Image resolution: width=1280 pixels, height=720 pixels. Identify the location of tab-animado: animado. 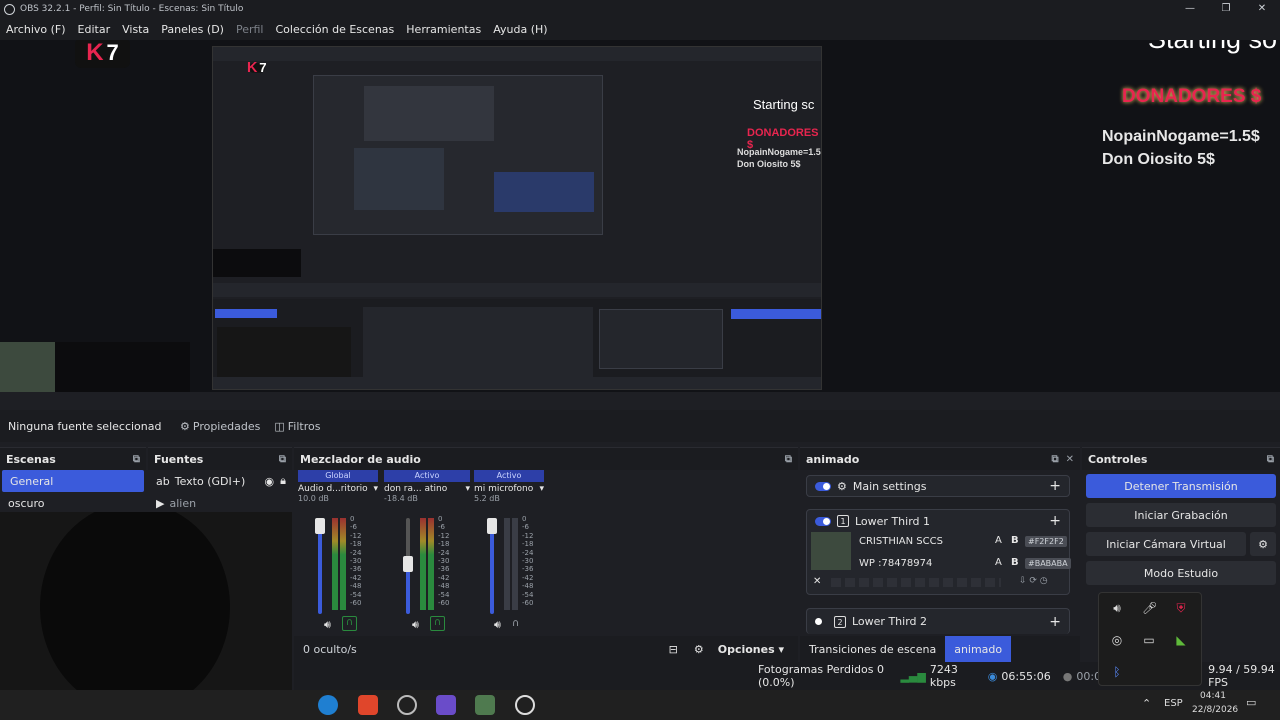
(978, 649).